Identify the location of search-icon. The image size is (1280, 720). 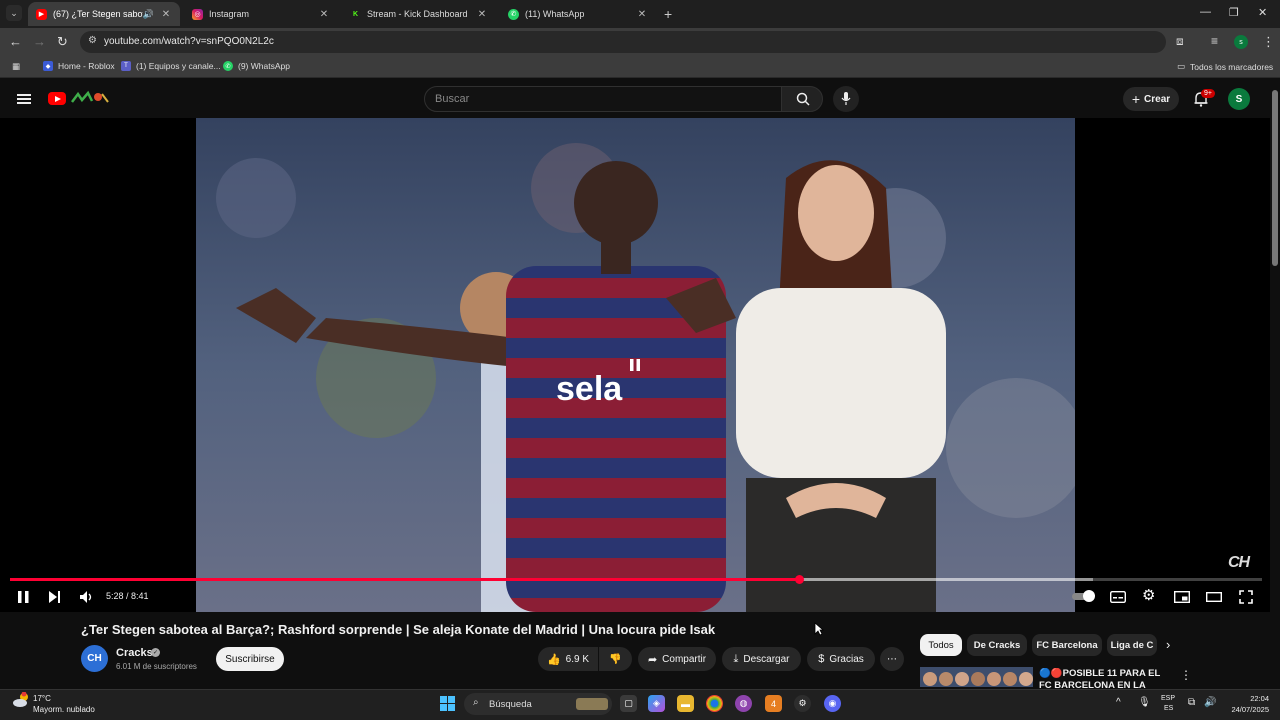
(803, 99).